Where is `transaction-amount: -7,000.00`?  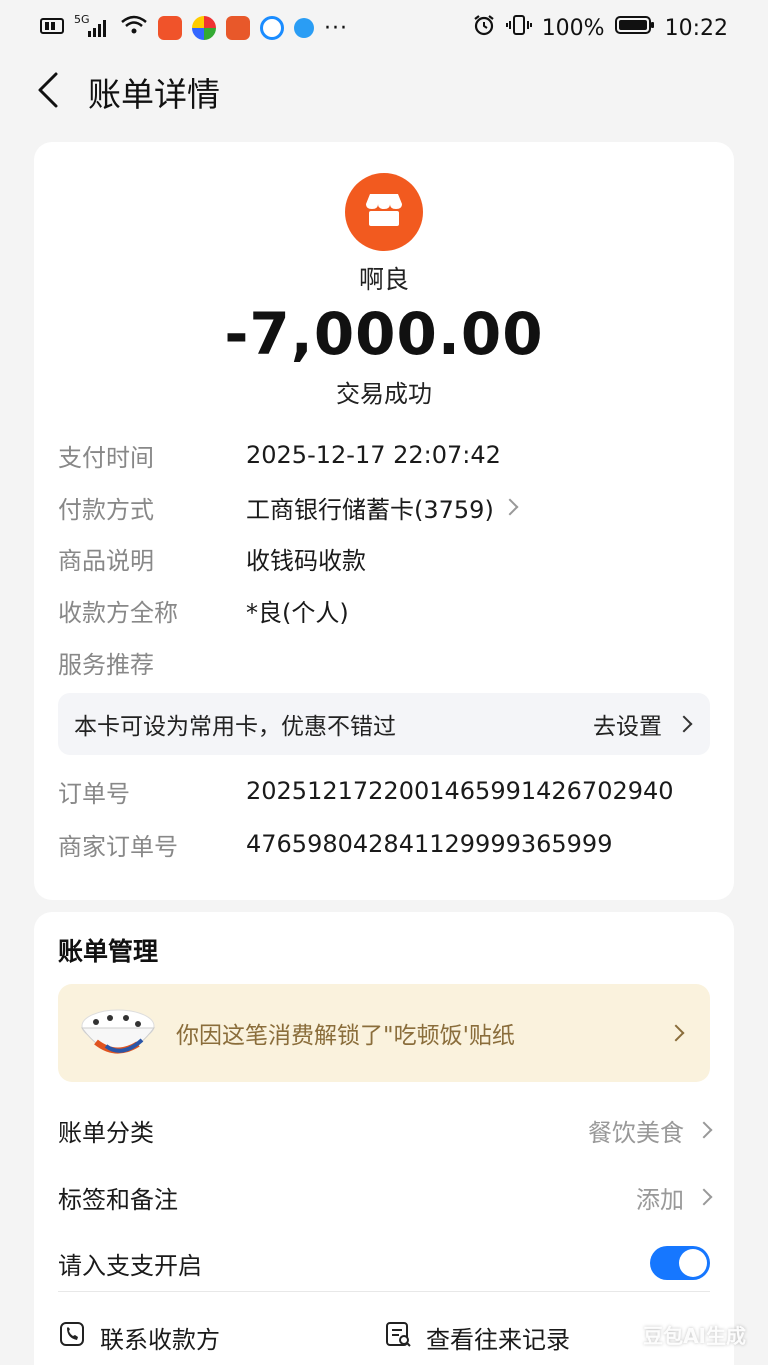 transaction-amount: -7,000.00 is located at coordinates (384, 334).